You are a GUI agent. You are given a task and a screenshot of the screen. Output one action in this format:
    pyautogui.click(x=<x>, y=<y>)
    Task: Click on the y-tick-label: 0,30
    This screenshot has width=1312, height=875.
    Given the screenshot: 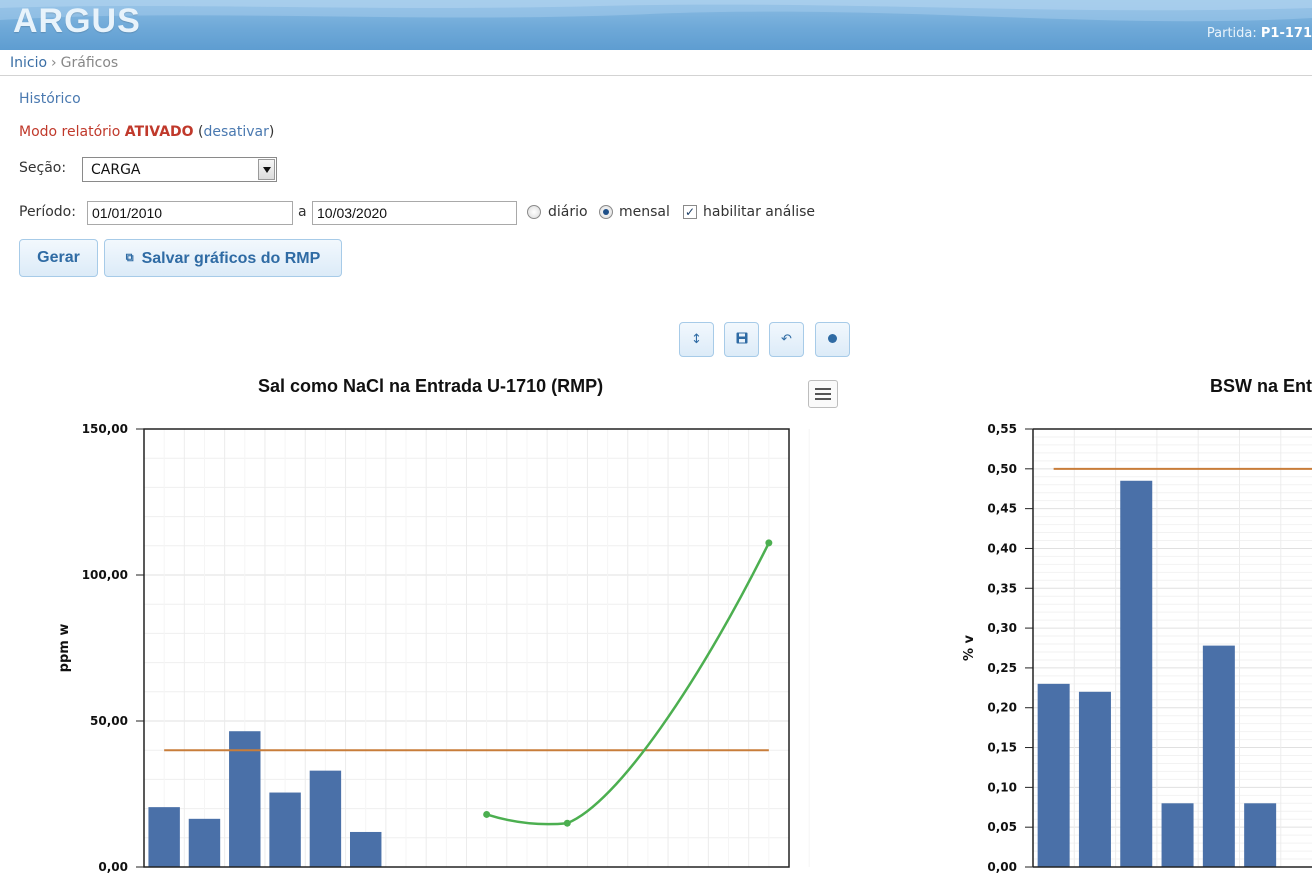 What is the action you would take?
    pyautogui.click(x=1002, y=628)
    